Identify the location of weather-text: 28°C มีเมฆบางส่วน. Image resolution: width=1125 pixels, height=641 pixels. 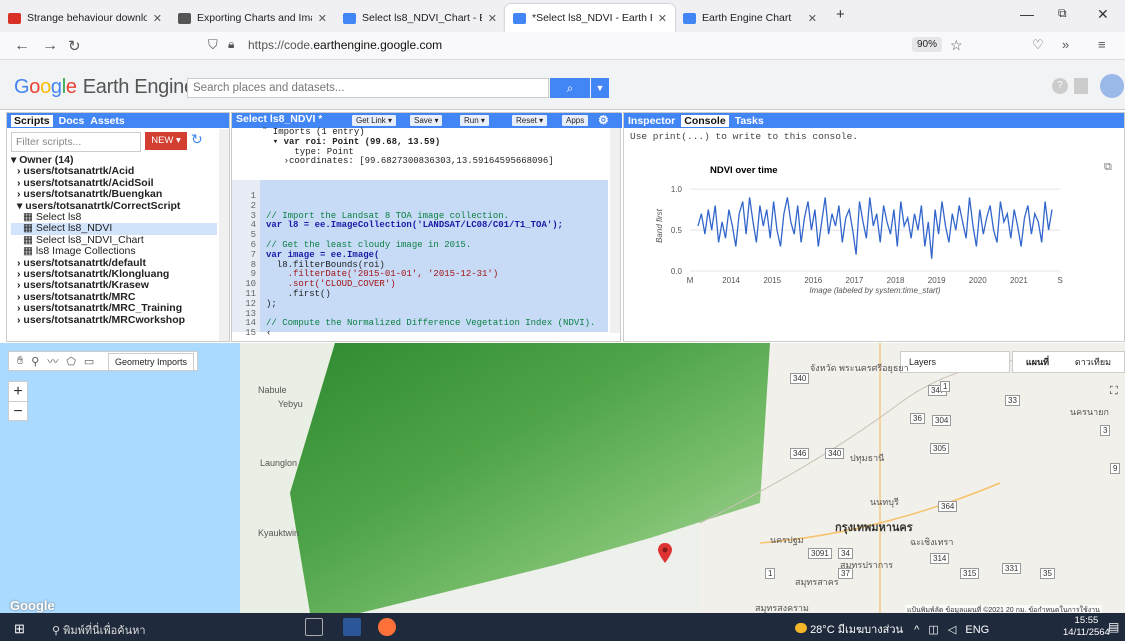
(856, 630).